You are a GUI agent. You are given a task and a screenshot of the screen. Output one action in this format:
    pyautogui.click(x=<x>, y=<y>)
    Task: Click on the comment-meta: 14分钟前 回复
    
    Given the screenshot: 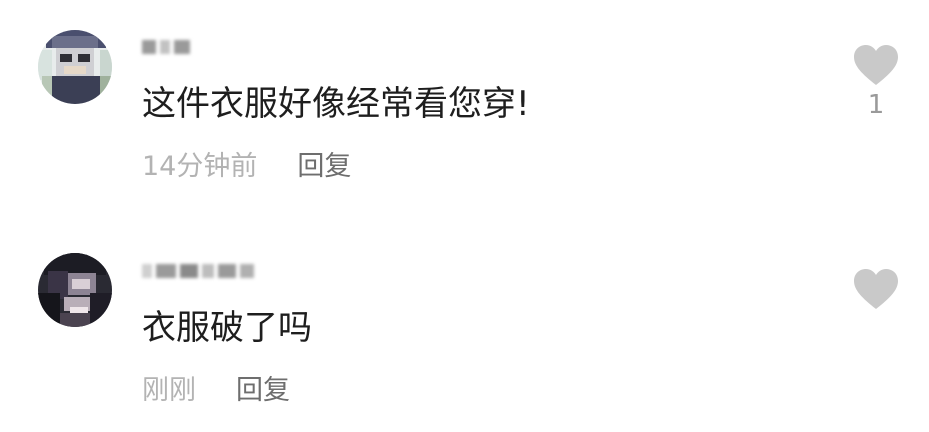 What is the action you would take?
    pyautogui.click(x=246, y=167)
    